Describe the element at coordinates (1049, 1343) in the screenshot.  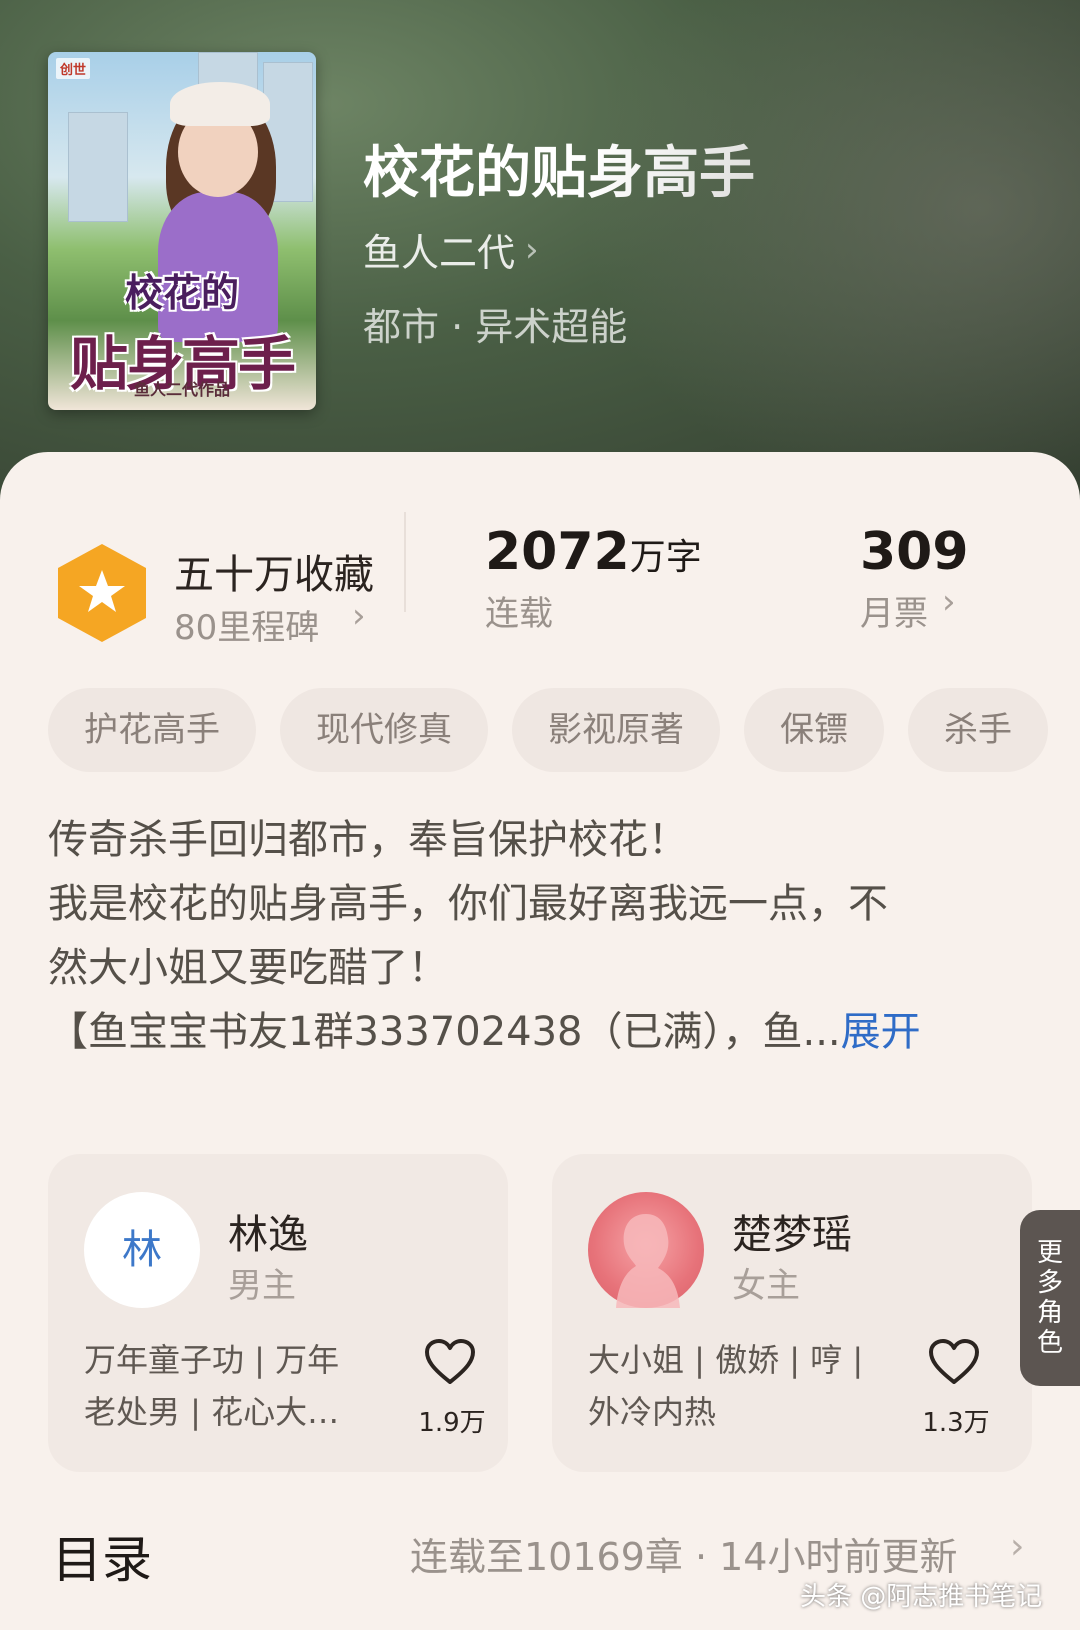
I see `more-characters-char: 色` at that location.